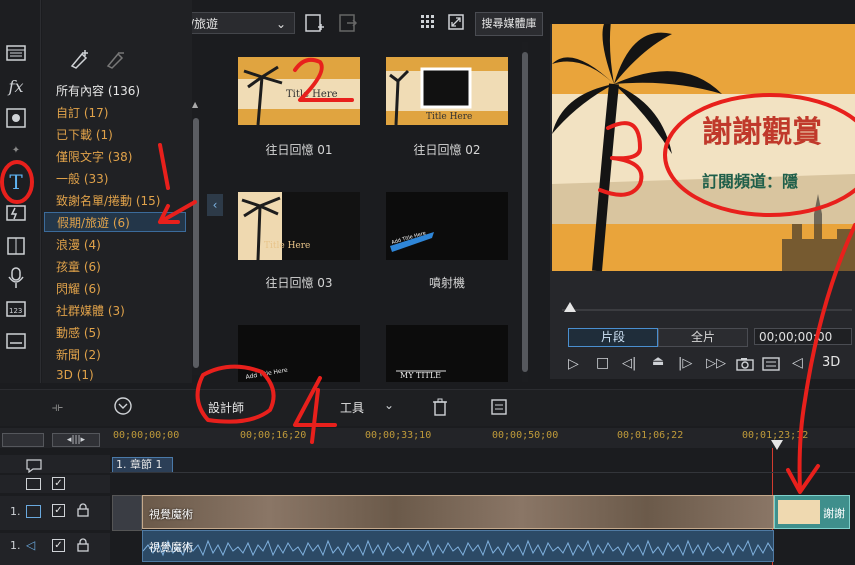 The height and width of the screenshot is (565, 855). I want to click on annotation-circle-title-icon, so click(17, 182).